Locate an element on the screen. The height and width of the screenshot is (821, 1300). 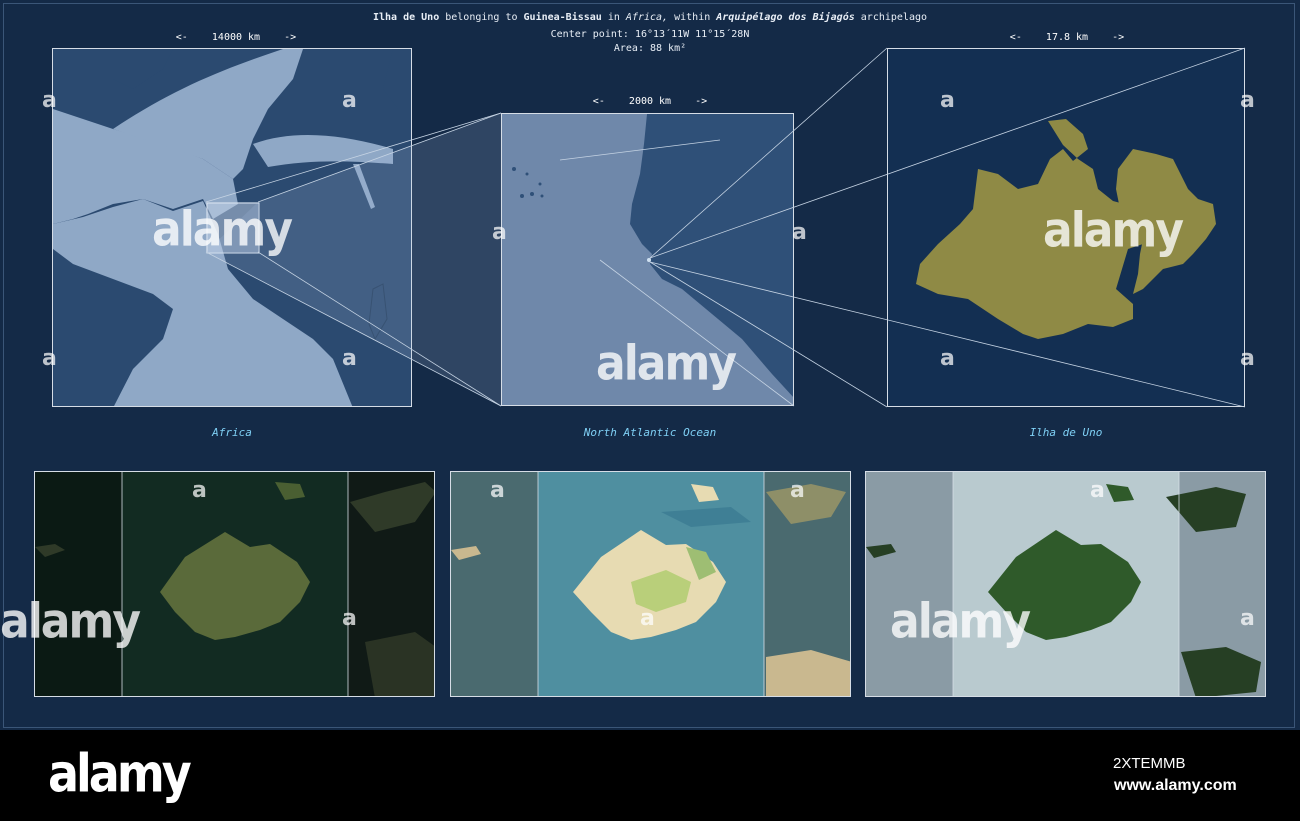
archipelago-word: archipelago is located at coordinates (894, 17).